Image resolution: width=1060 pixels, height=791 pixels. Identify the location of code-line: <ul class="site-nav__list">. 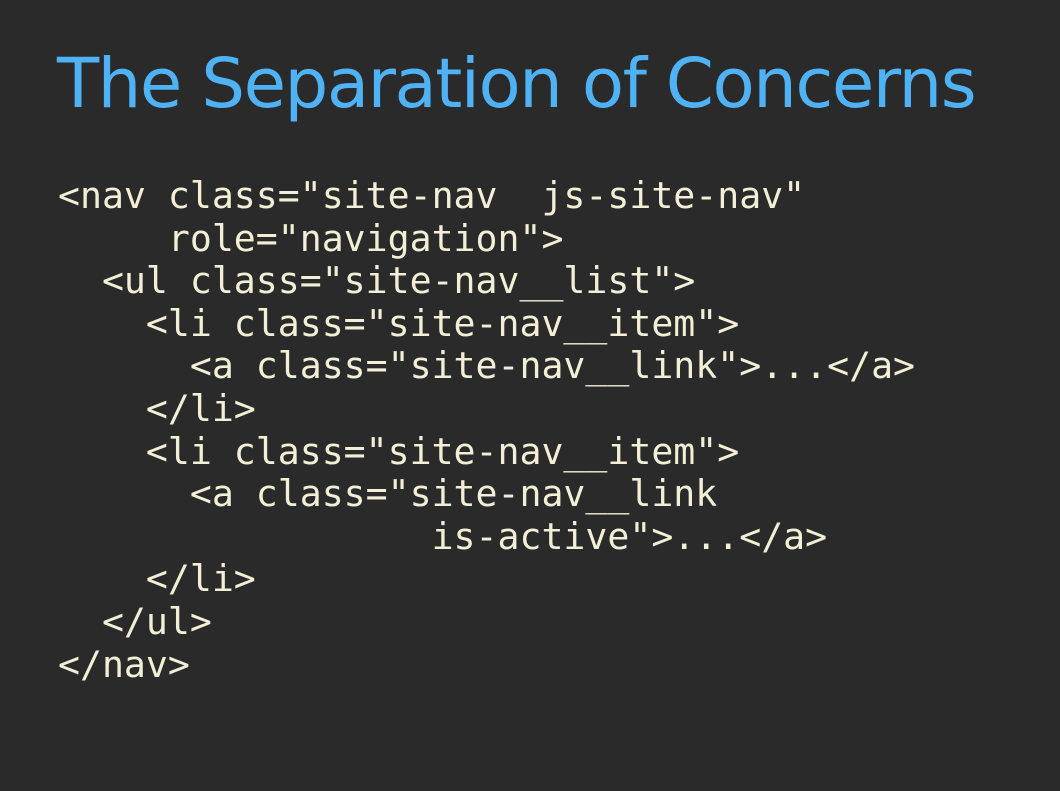
(377, 281).